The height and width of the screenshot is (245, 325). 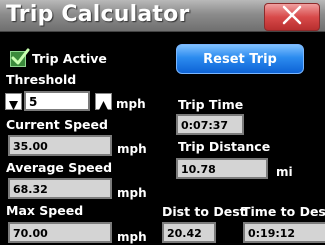 I want to click on threshold-decrement-button, so click(x=13, y=101).